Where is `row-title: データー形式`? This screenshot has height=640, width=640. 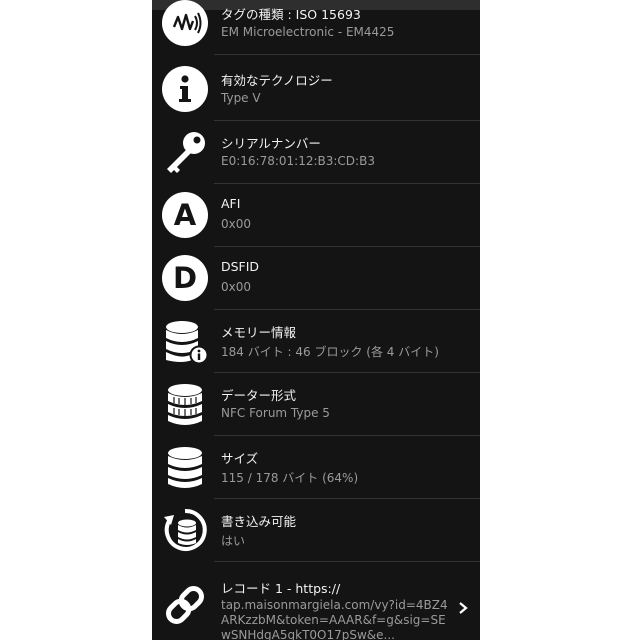 row-title: データー形式 is located at coordinates (259, 395).